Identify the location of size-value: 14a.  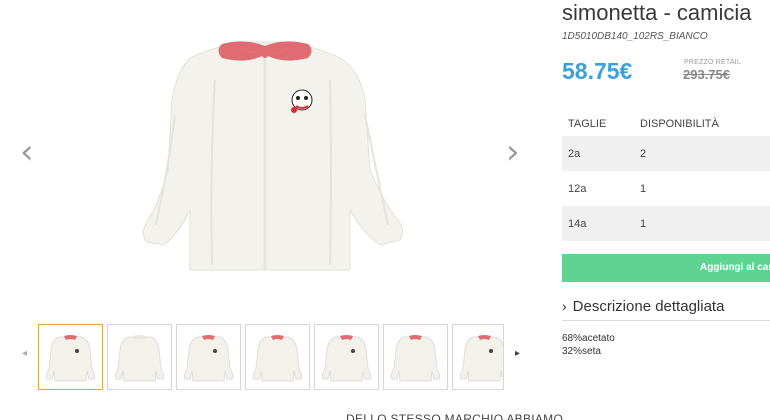
(577, 224).